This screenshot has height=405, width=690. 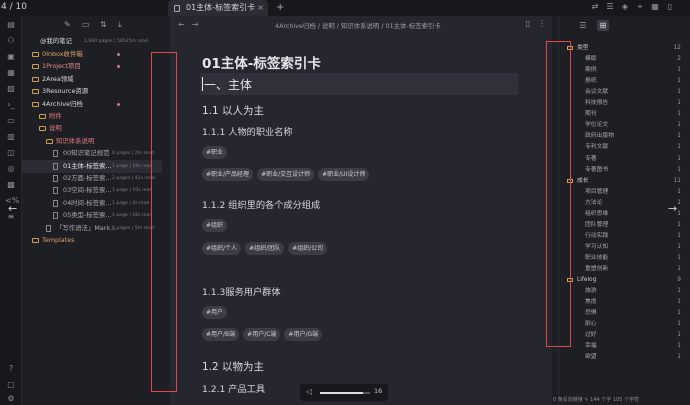 What do you see at coordinates (596, 400) in the screenshot?
I see `status-bar: 0 条反向链接 ✎ 144 个字 105 个字符` at bounding box center [596, 400].